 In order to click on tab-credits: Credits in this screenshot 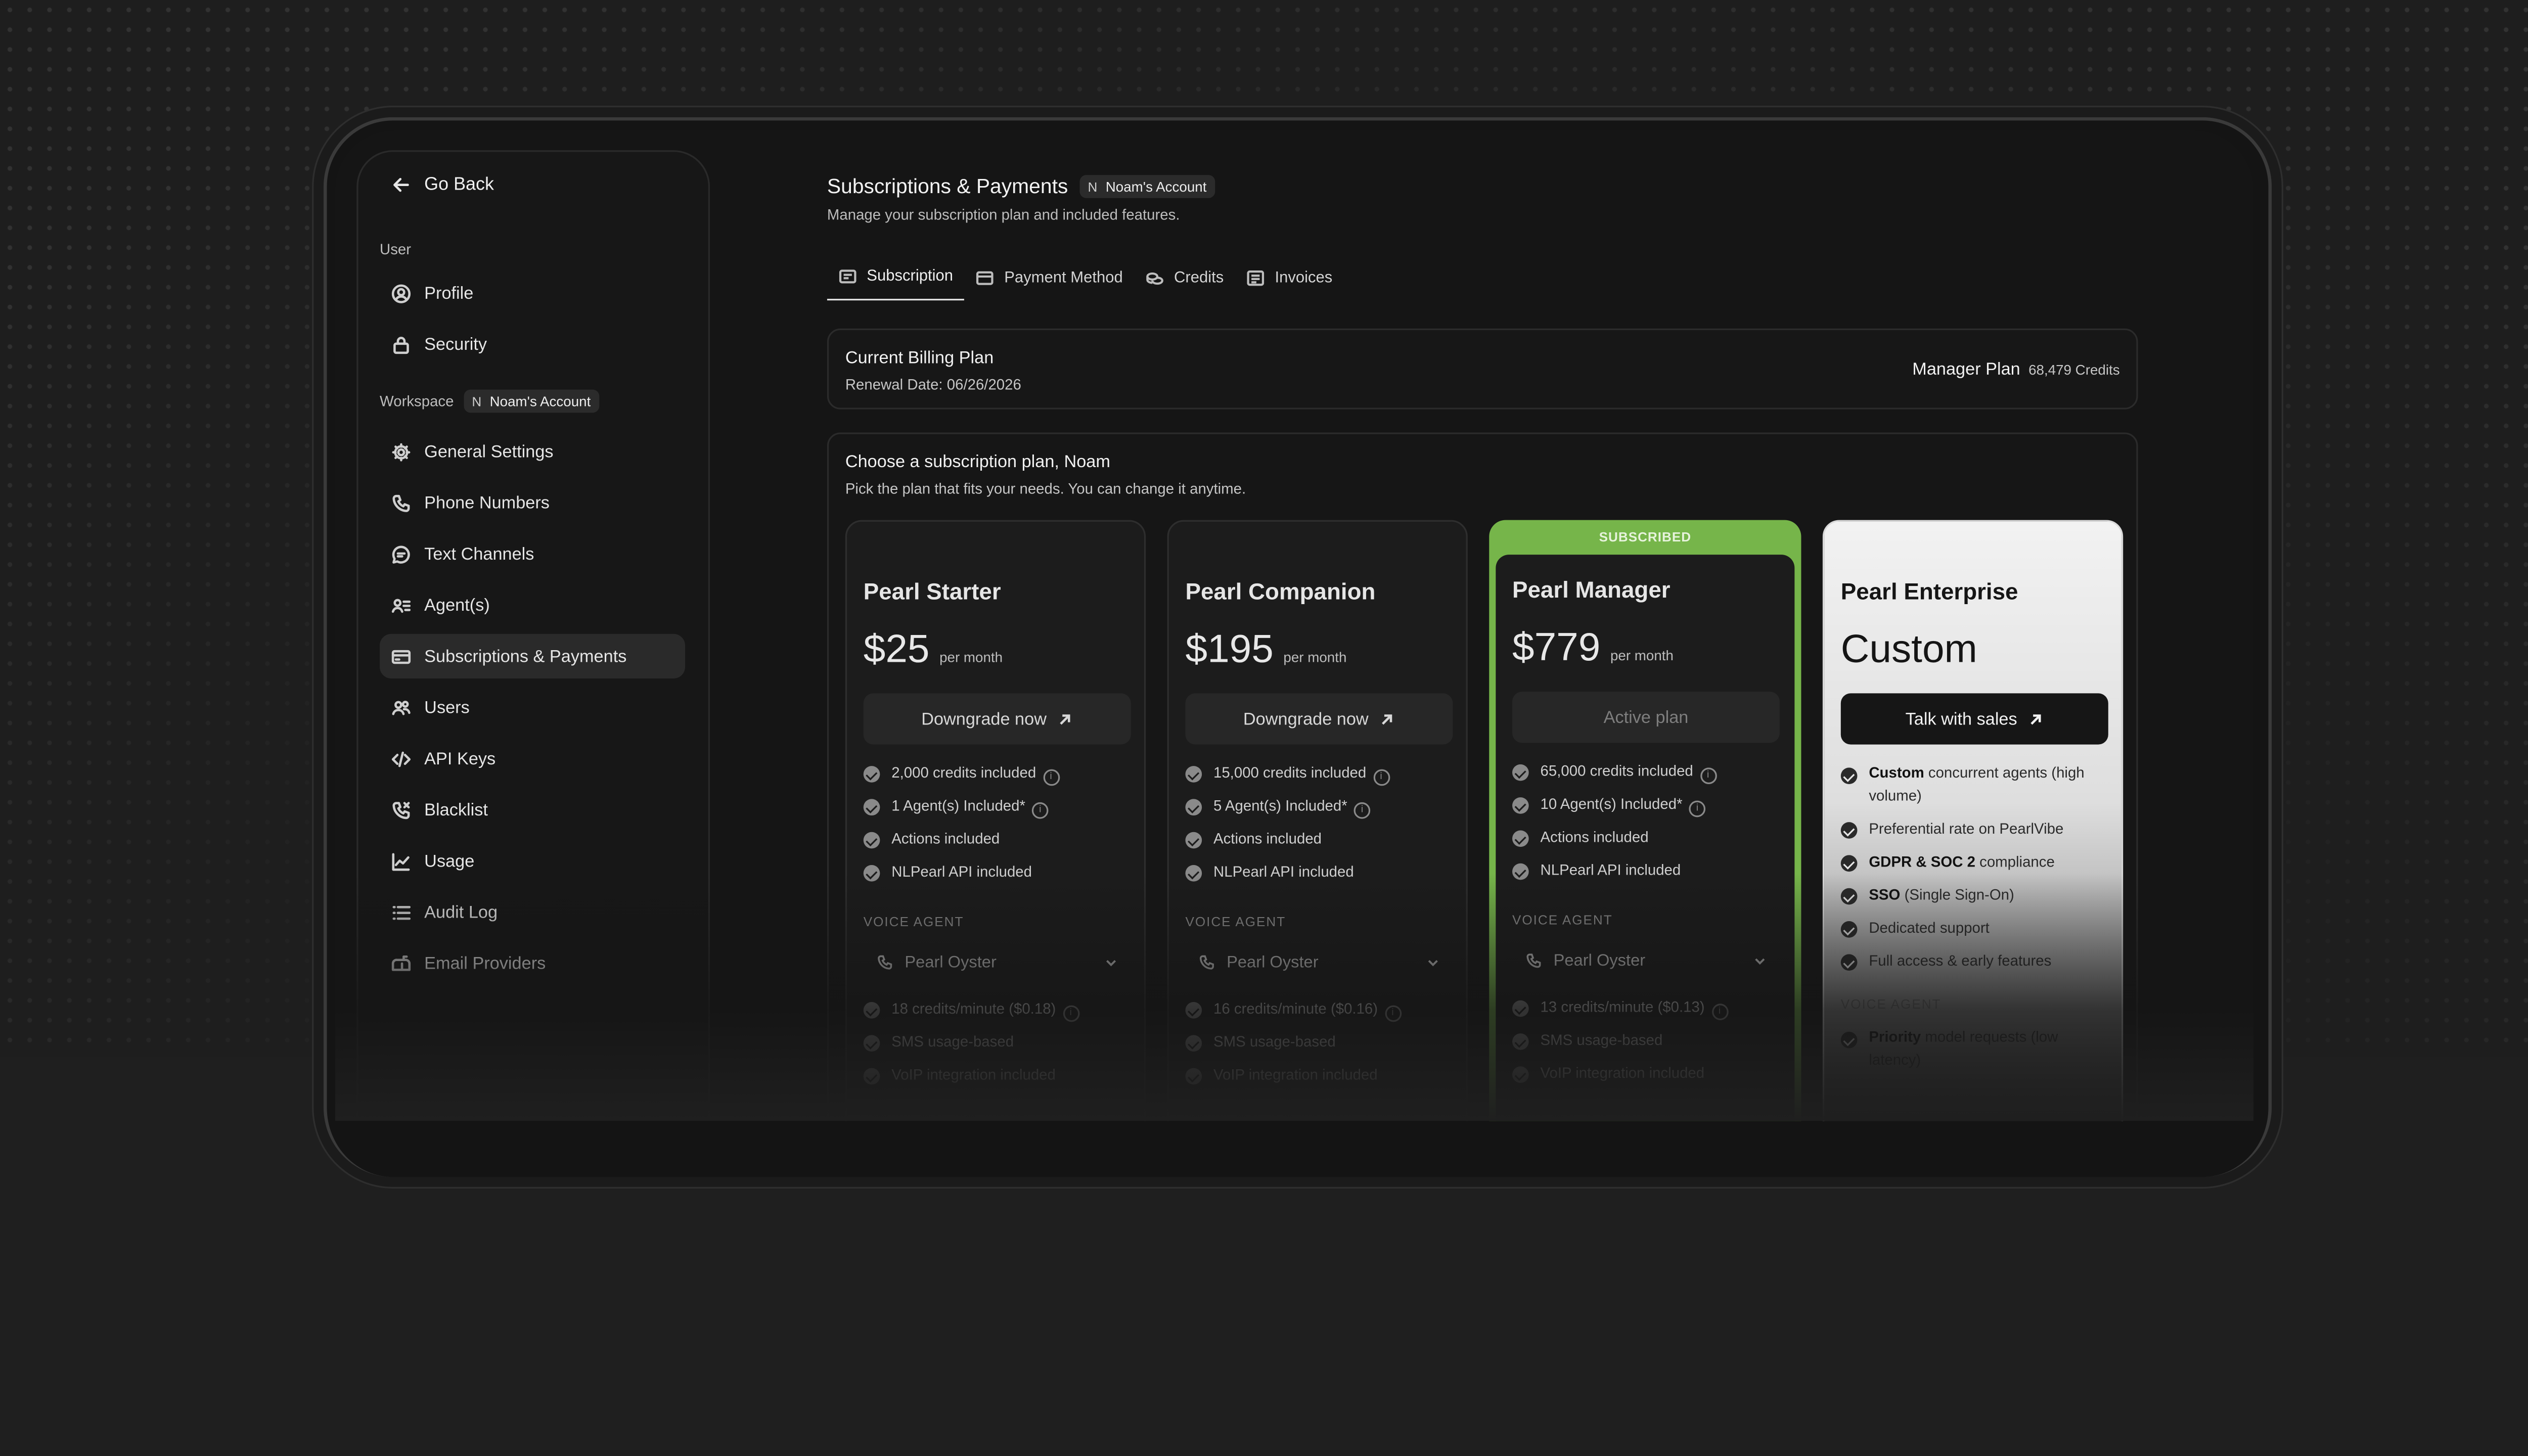, I will do `click(1185, 277)`.